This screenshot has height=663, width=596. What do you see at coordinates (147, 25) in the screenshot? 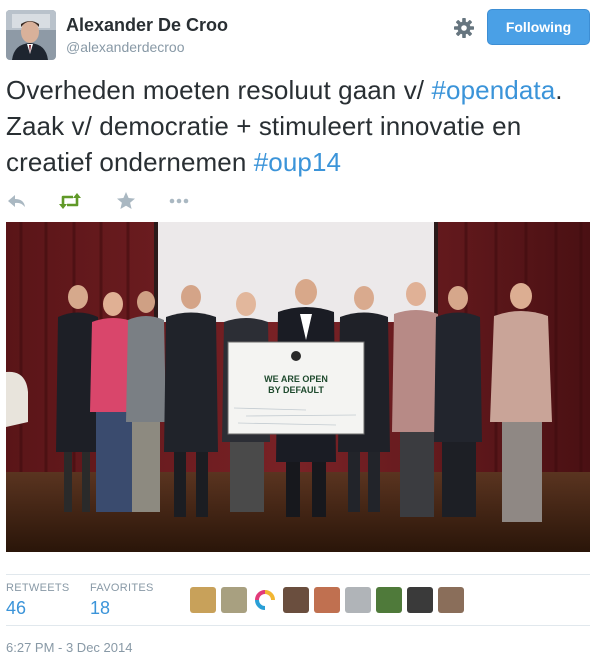
I see `user-display-name: Alexander De Croo` at bounding box center [147, 25].